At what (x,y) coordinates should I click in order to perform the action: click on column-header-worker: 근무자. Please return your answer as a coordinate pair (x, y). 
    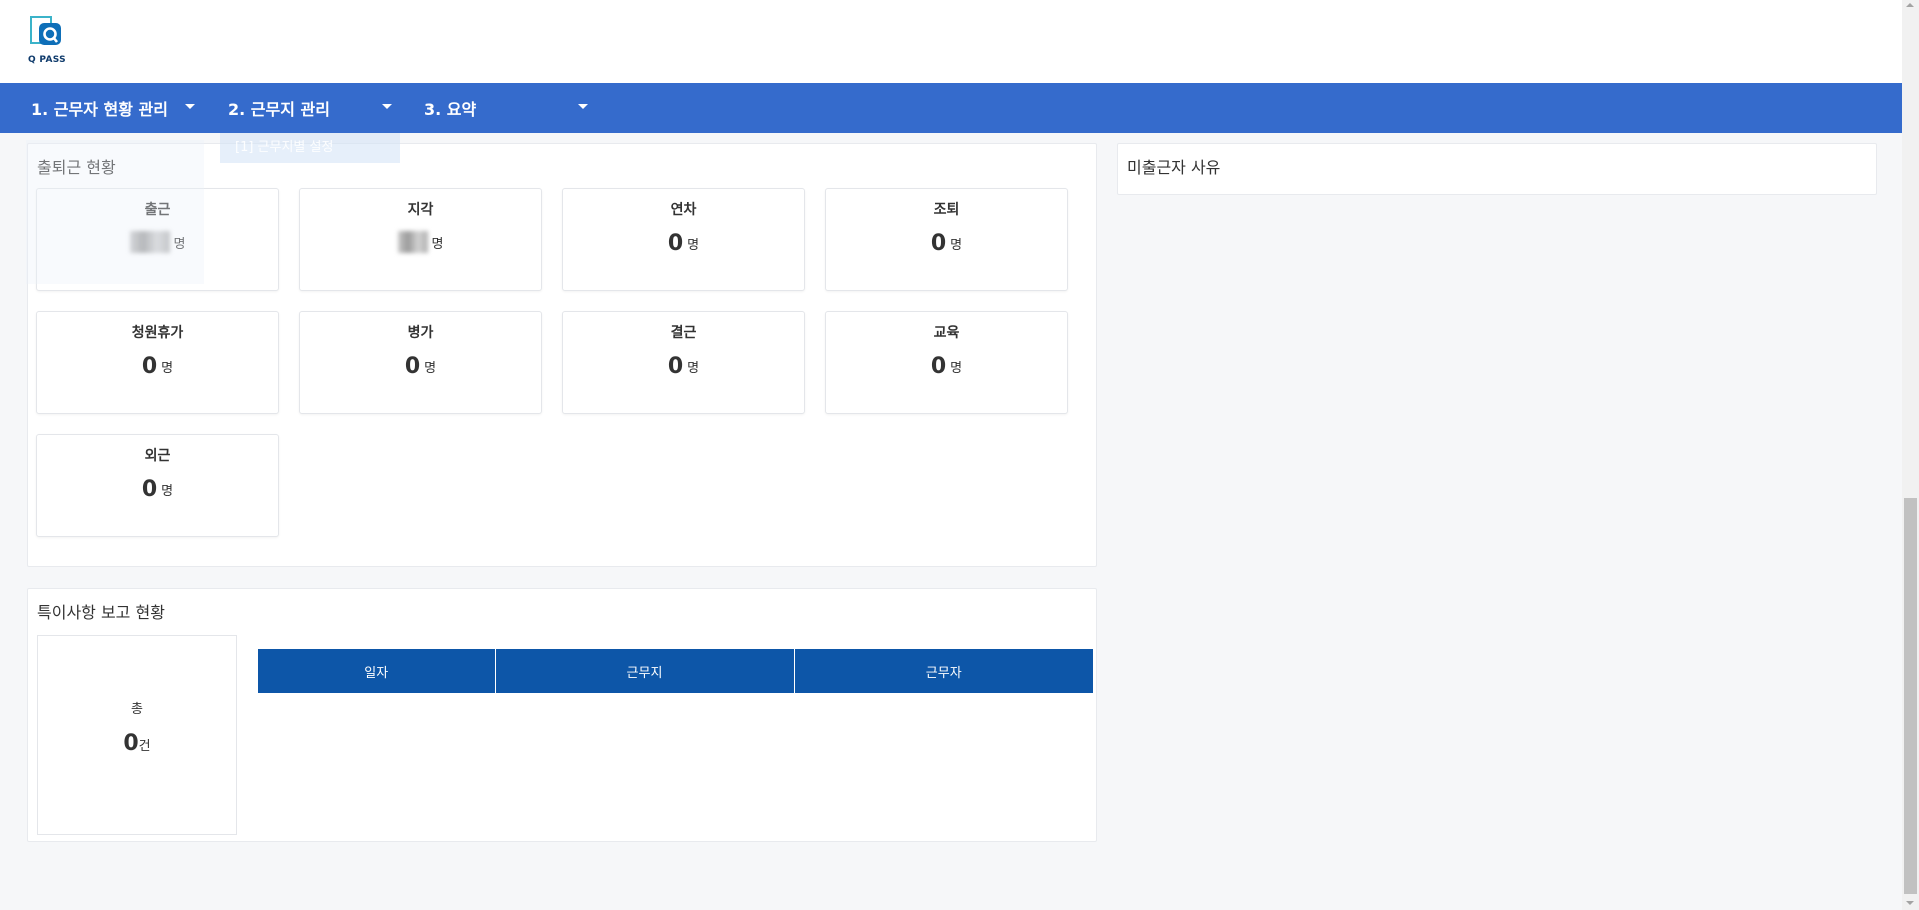
    Looking at the image, I should click on (943, 671).